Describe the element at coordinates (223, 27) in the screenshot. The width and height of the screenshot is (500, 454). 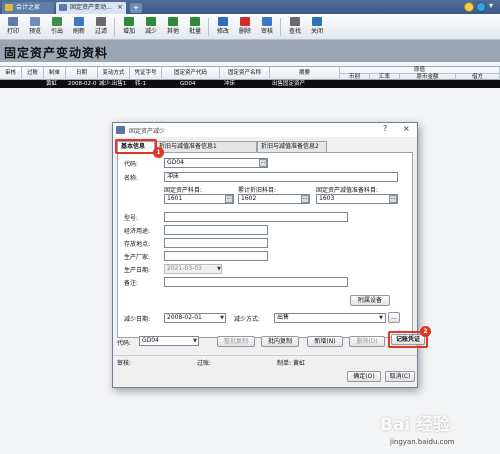
I see `edit-button: 修改` at that location.